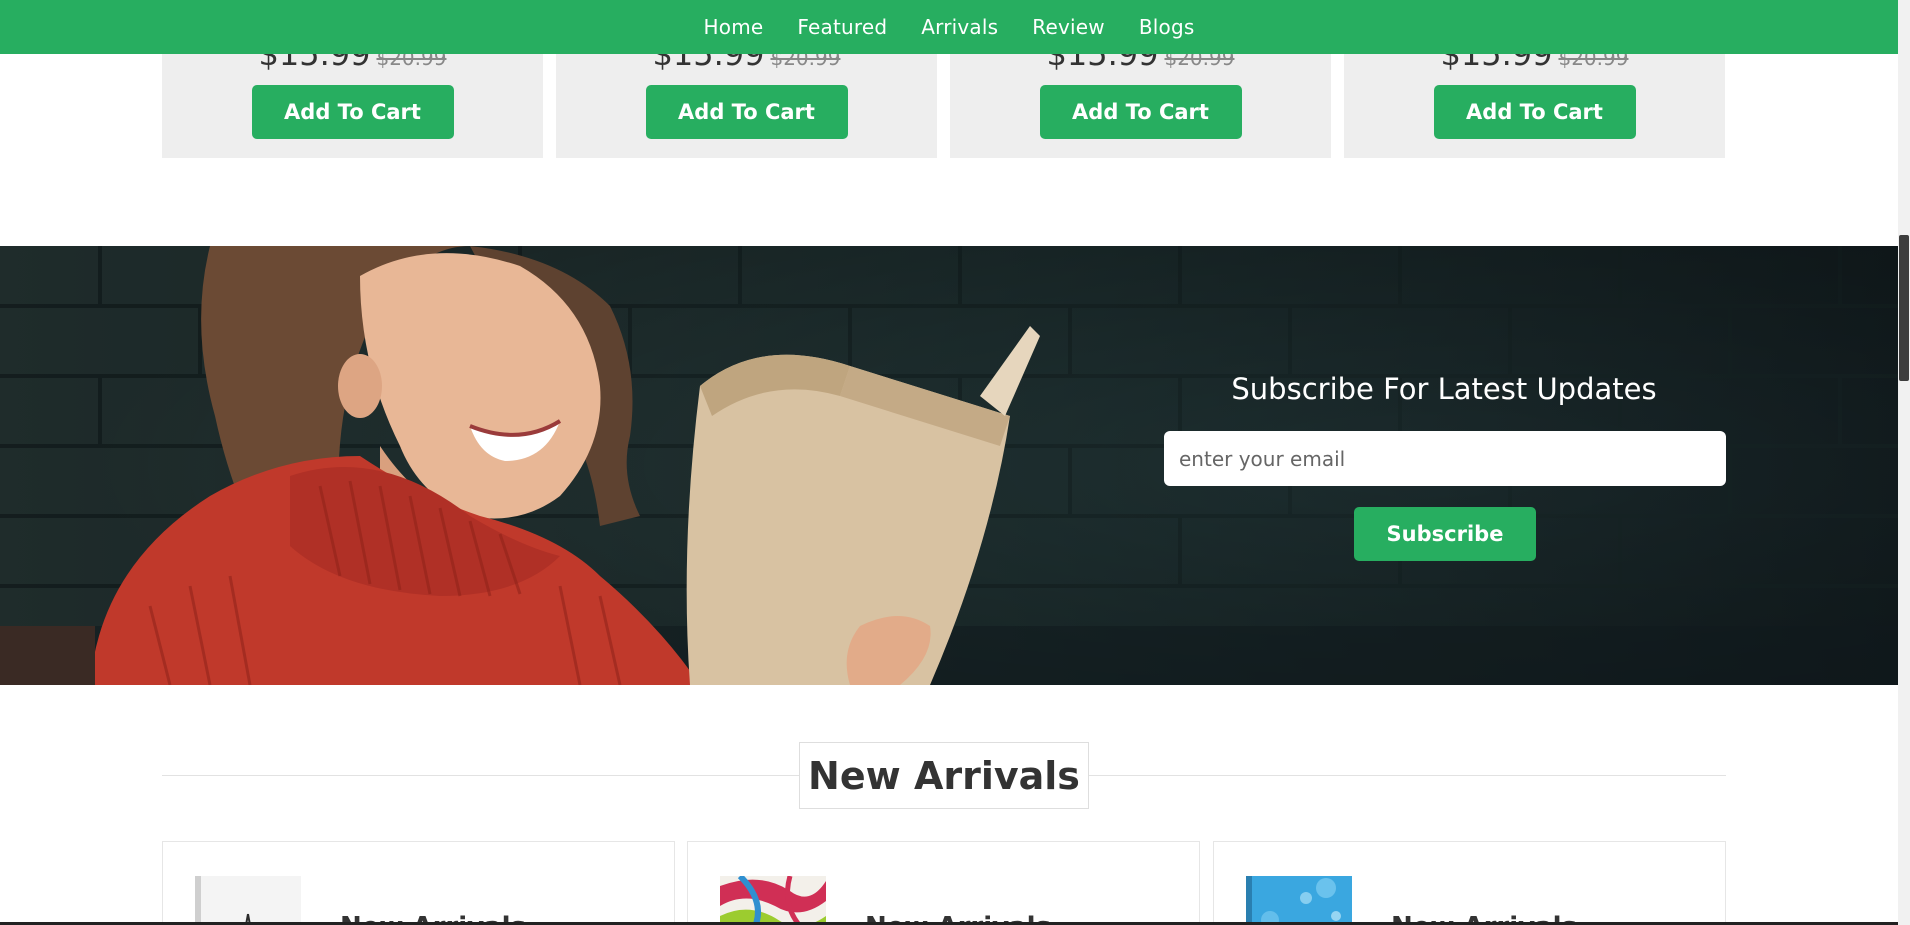 This screenshot has height=925, width=1910. Describe the element at coordinates (1444, 389) in the screenshot. I see `newsletter-title: Subscribe For Latest Updates` at that location.